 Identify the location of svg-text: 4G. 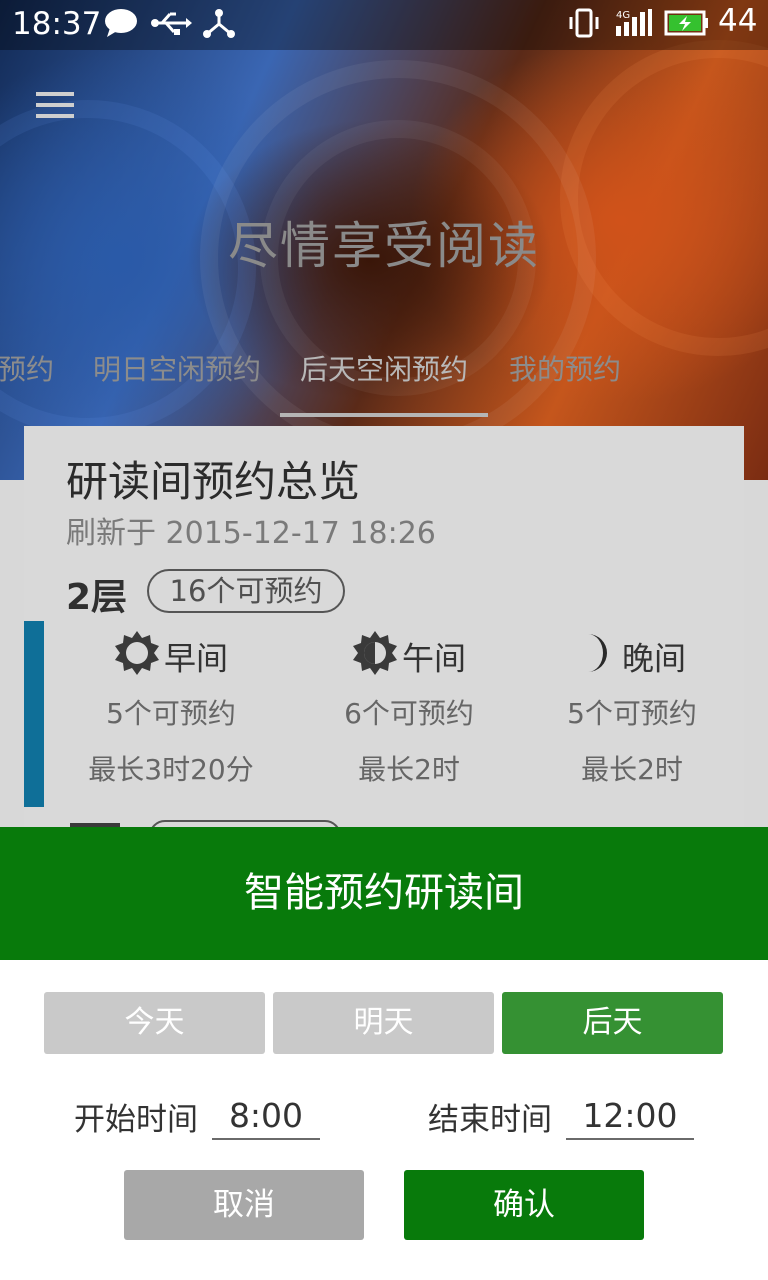
(623, 15).